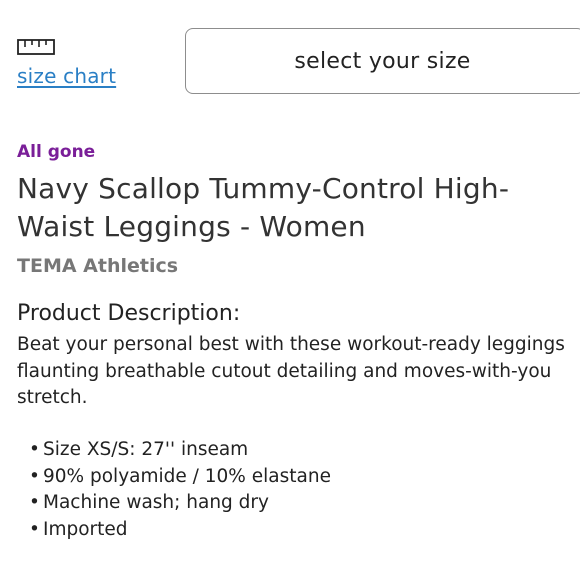 This screenshot has width=580, height=580. I want to click on size-select-button: select your size, so click(382, 61).